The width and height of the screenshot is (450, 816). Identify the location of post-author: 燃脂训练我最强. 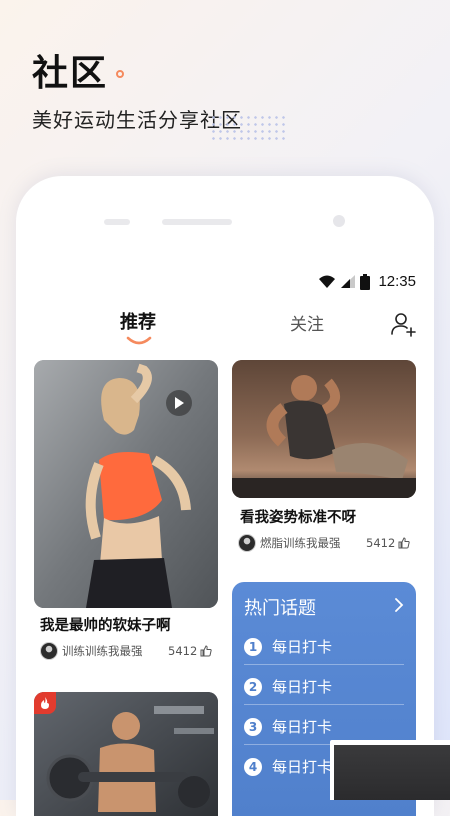
(289, 543).